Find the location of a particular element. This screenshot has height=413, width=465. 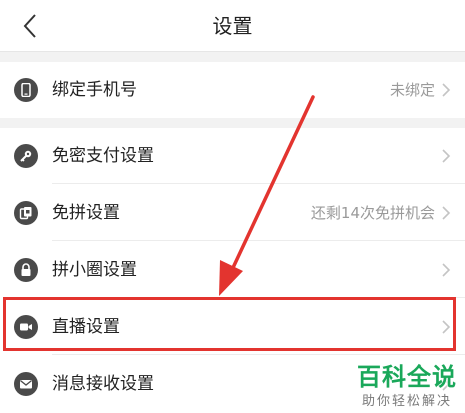

settings-row-circle: 拼小圈设置 is located at coordinates (232, 270).